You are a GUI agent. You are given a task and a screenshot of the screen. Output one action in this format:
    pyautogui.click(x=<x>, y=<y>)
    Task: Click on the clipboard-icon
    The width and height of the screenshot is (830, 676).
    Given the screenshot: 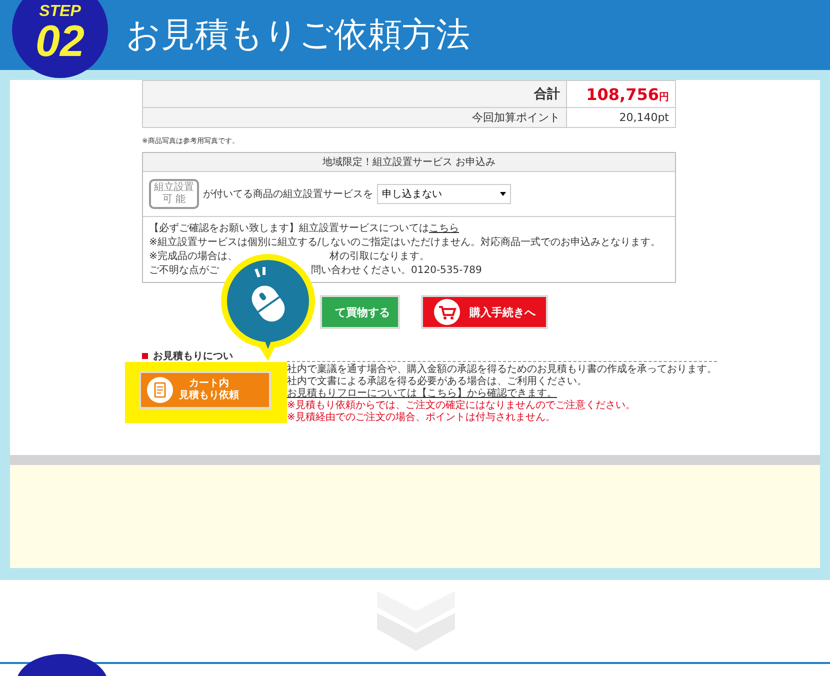 What is the action you would take?
    pyautogui.click(x=160, y=390)
    